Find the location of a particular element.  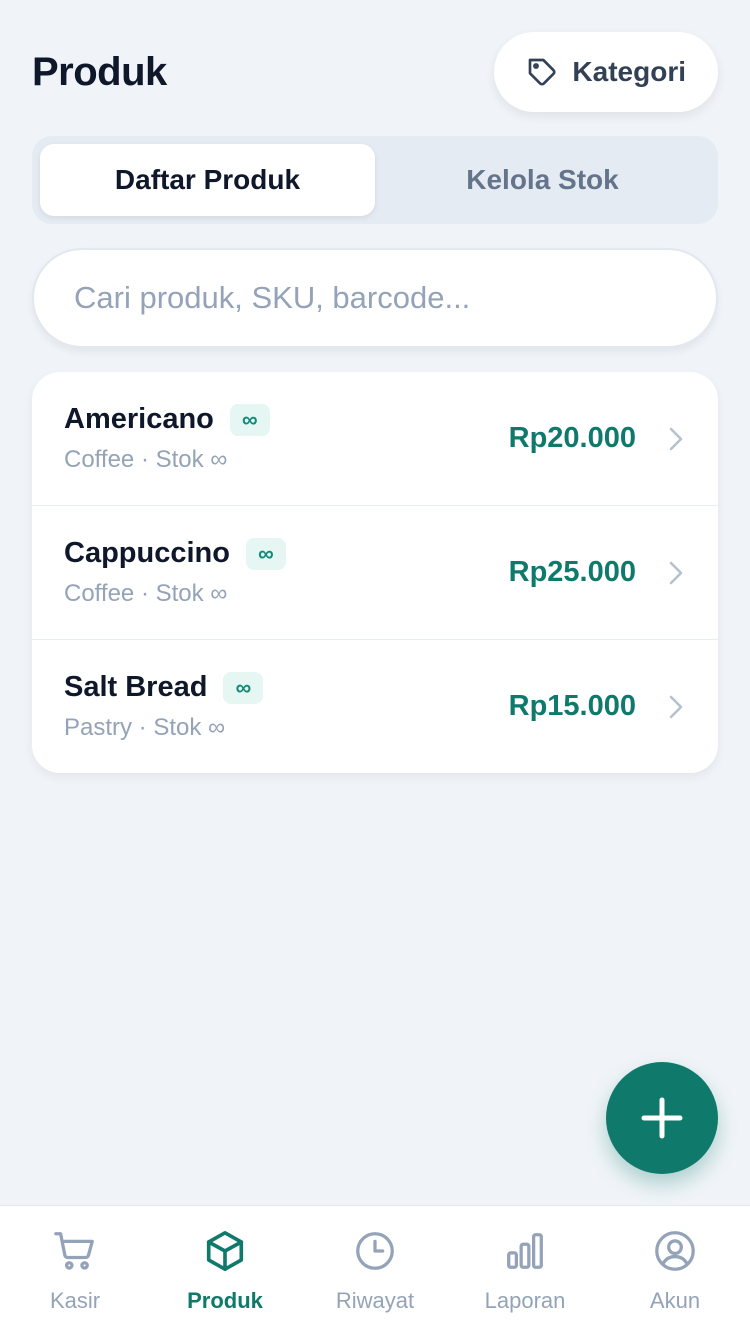

product-subtitle: Pastry · Stok ∞ is located at coordinates (145, 727).